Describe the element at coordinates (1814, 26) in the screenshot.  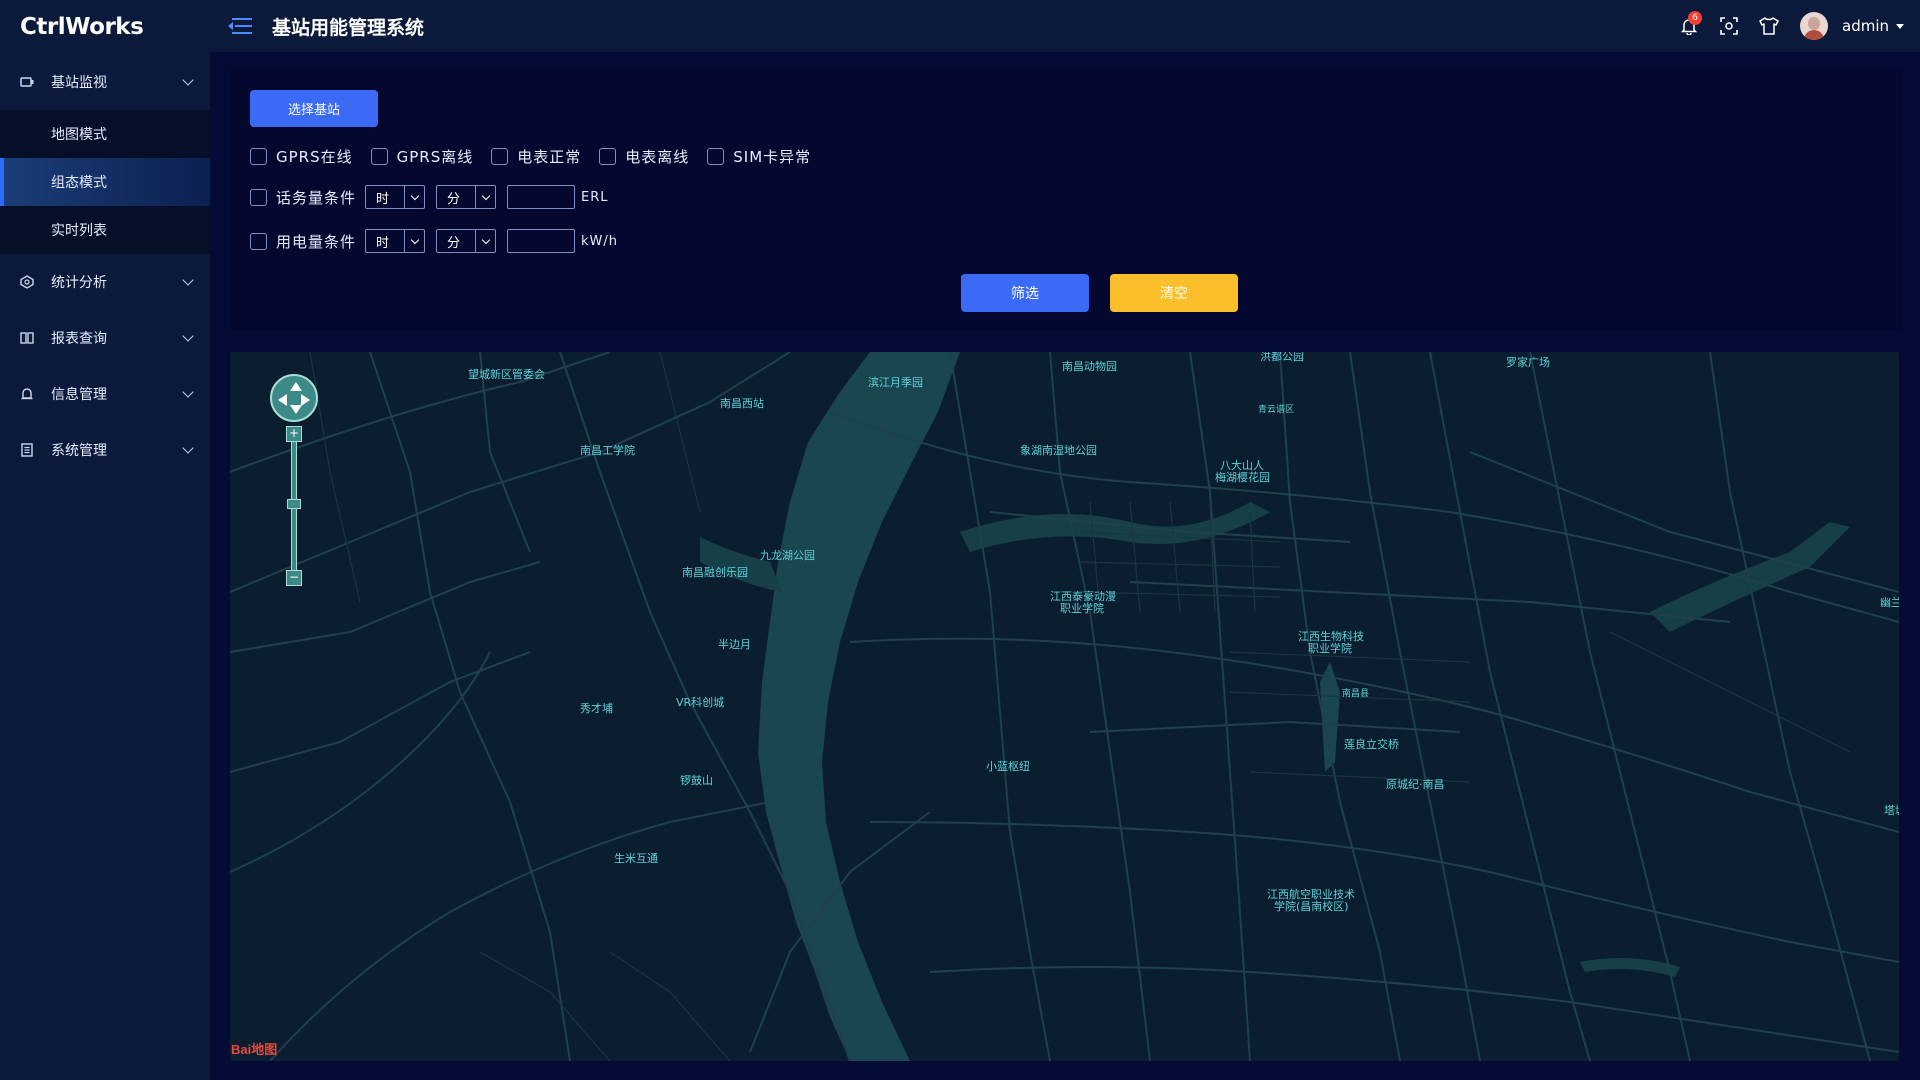
I see `avatar` at that location.